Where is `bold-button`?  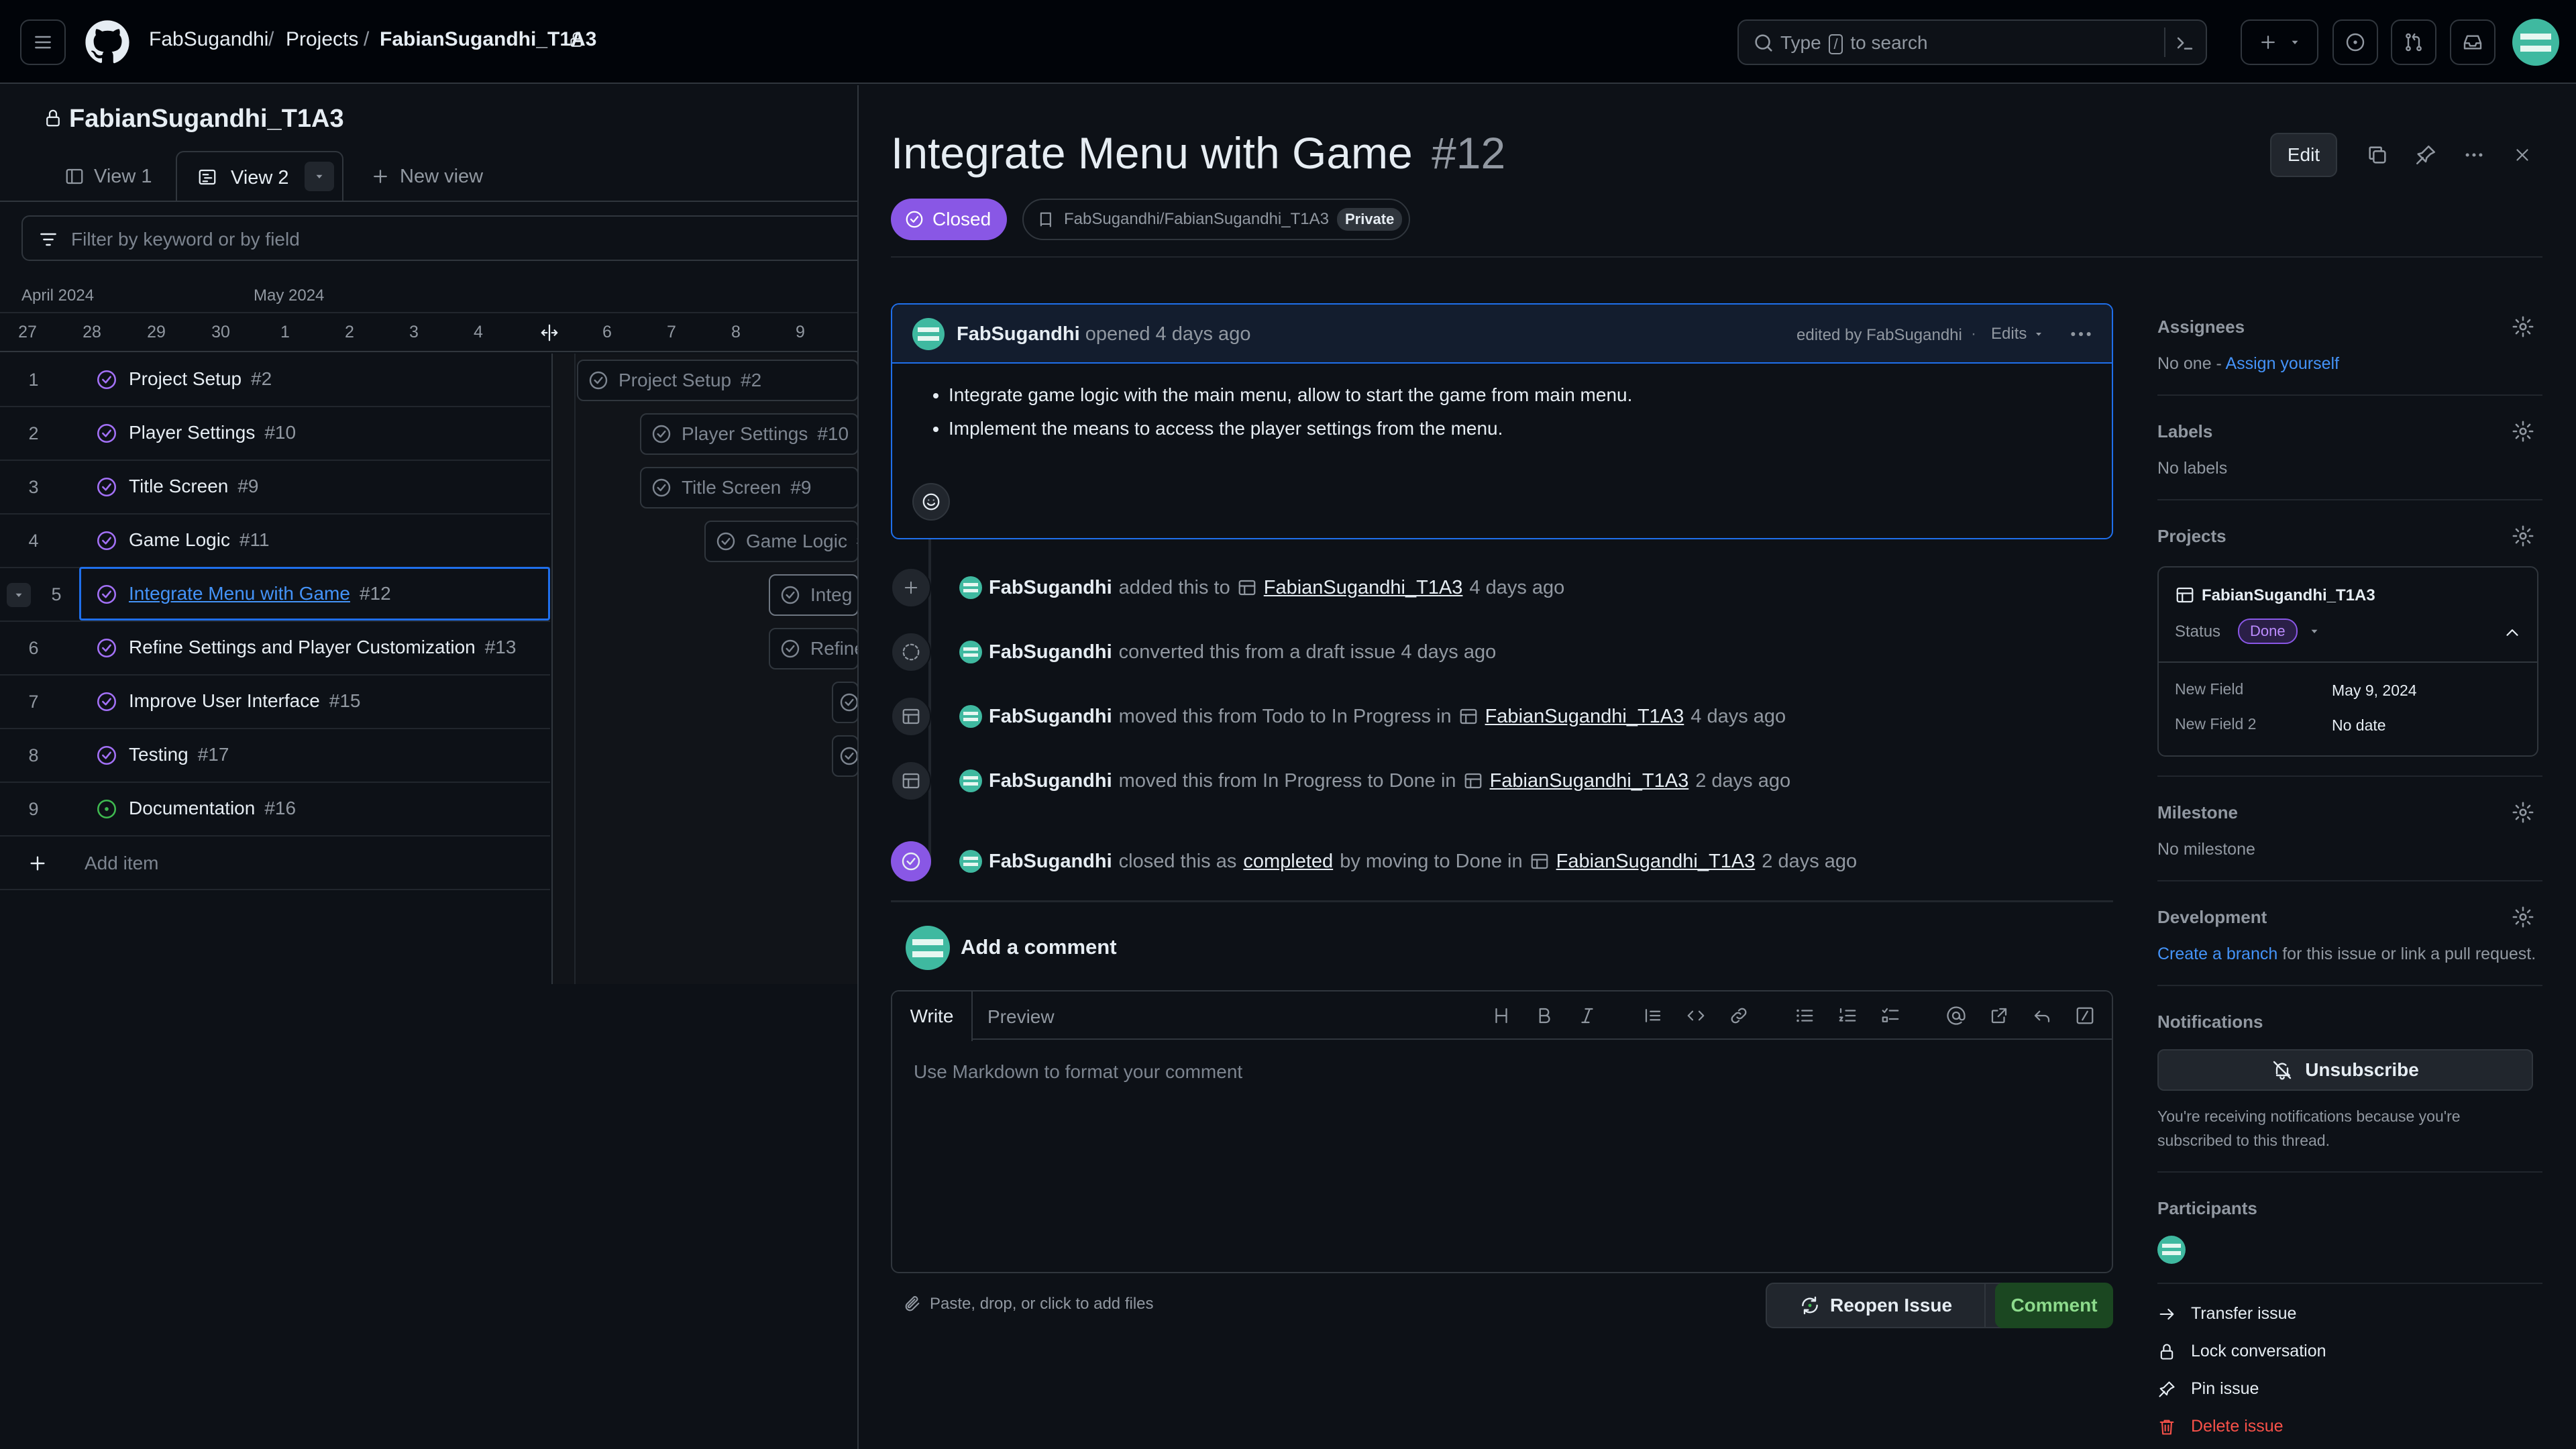 bold-button is located at coordinates (1544, 1015).